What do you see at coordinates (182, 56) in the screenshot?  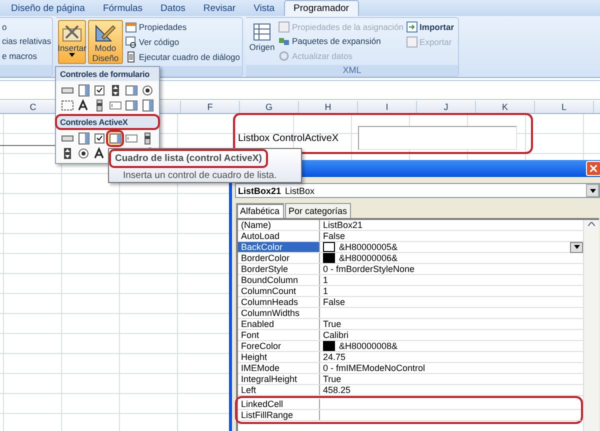 I see `ribbon-command: Ejecutar cuadro de diálogo` at bounding box center [182, 56].